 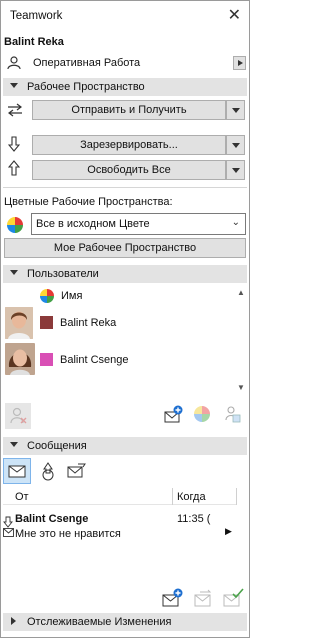 What do you see at coordinates (239, 63) in the screenshot?
I see `user-mode-expand-button` at bounding box center [239, 63].